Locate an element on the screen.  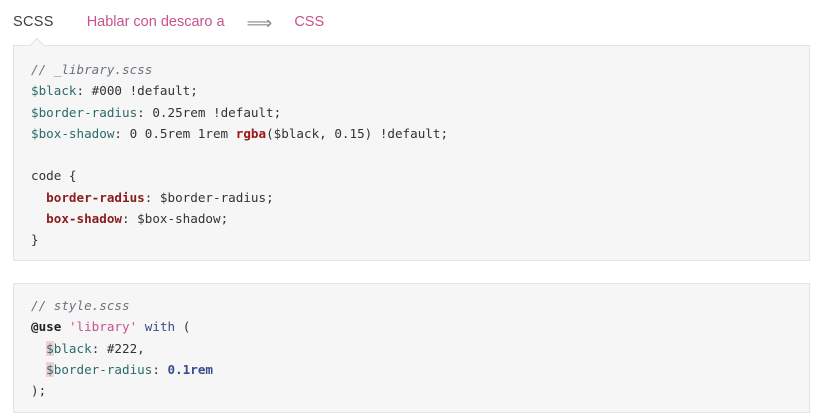
code-open-paren: ( is located at coordinates (186, 327).